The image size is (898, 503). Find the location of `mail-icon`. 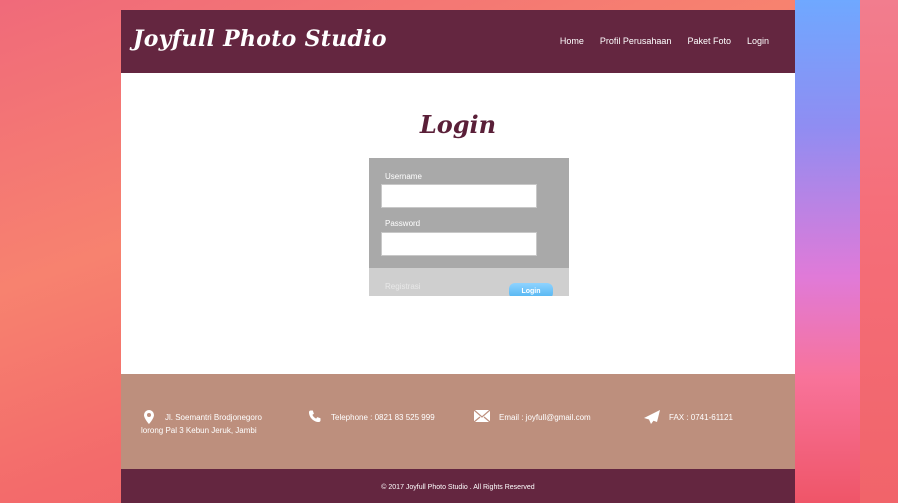

mail-icon is located at coordinates (482, 416).